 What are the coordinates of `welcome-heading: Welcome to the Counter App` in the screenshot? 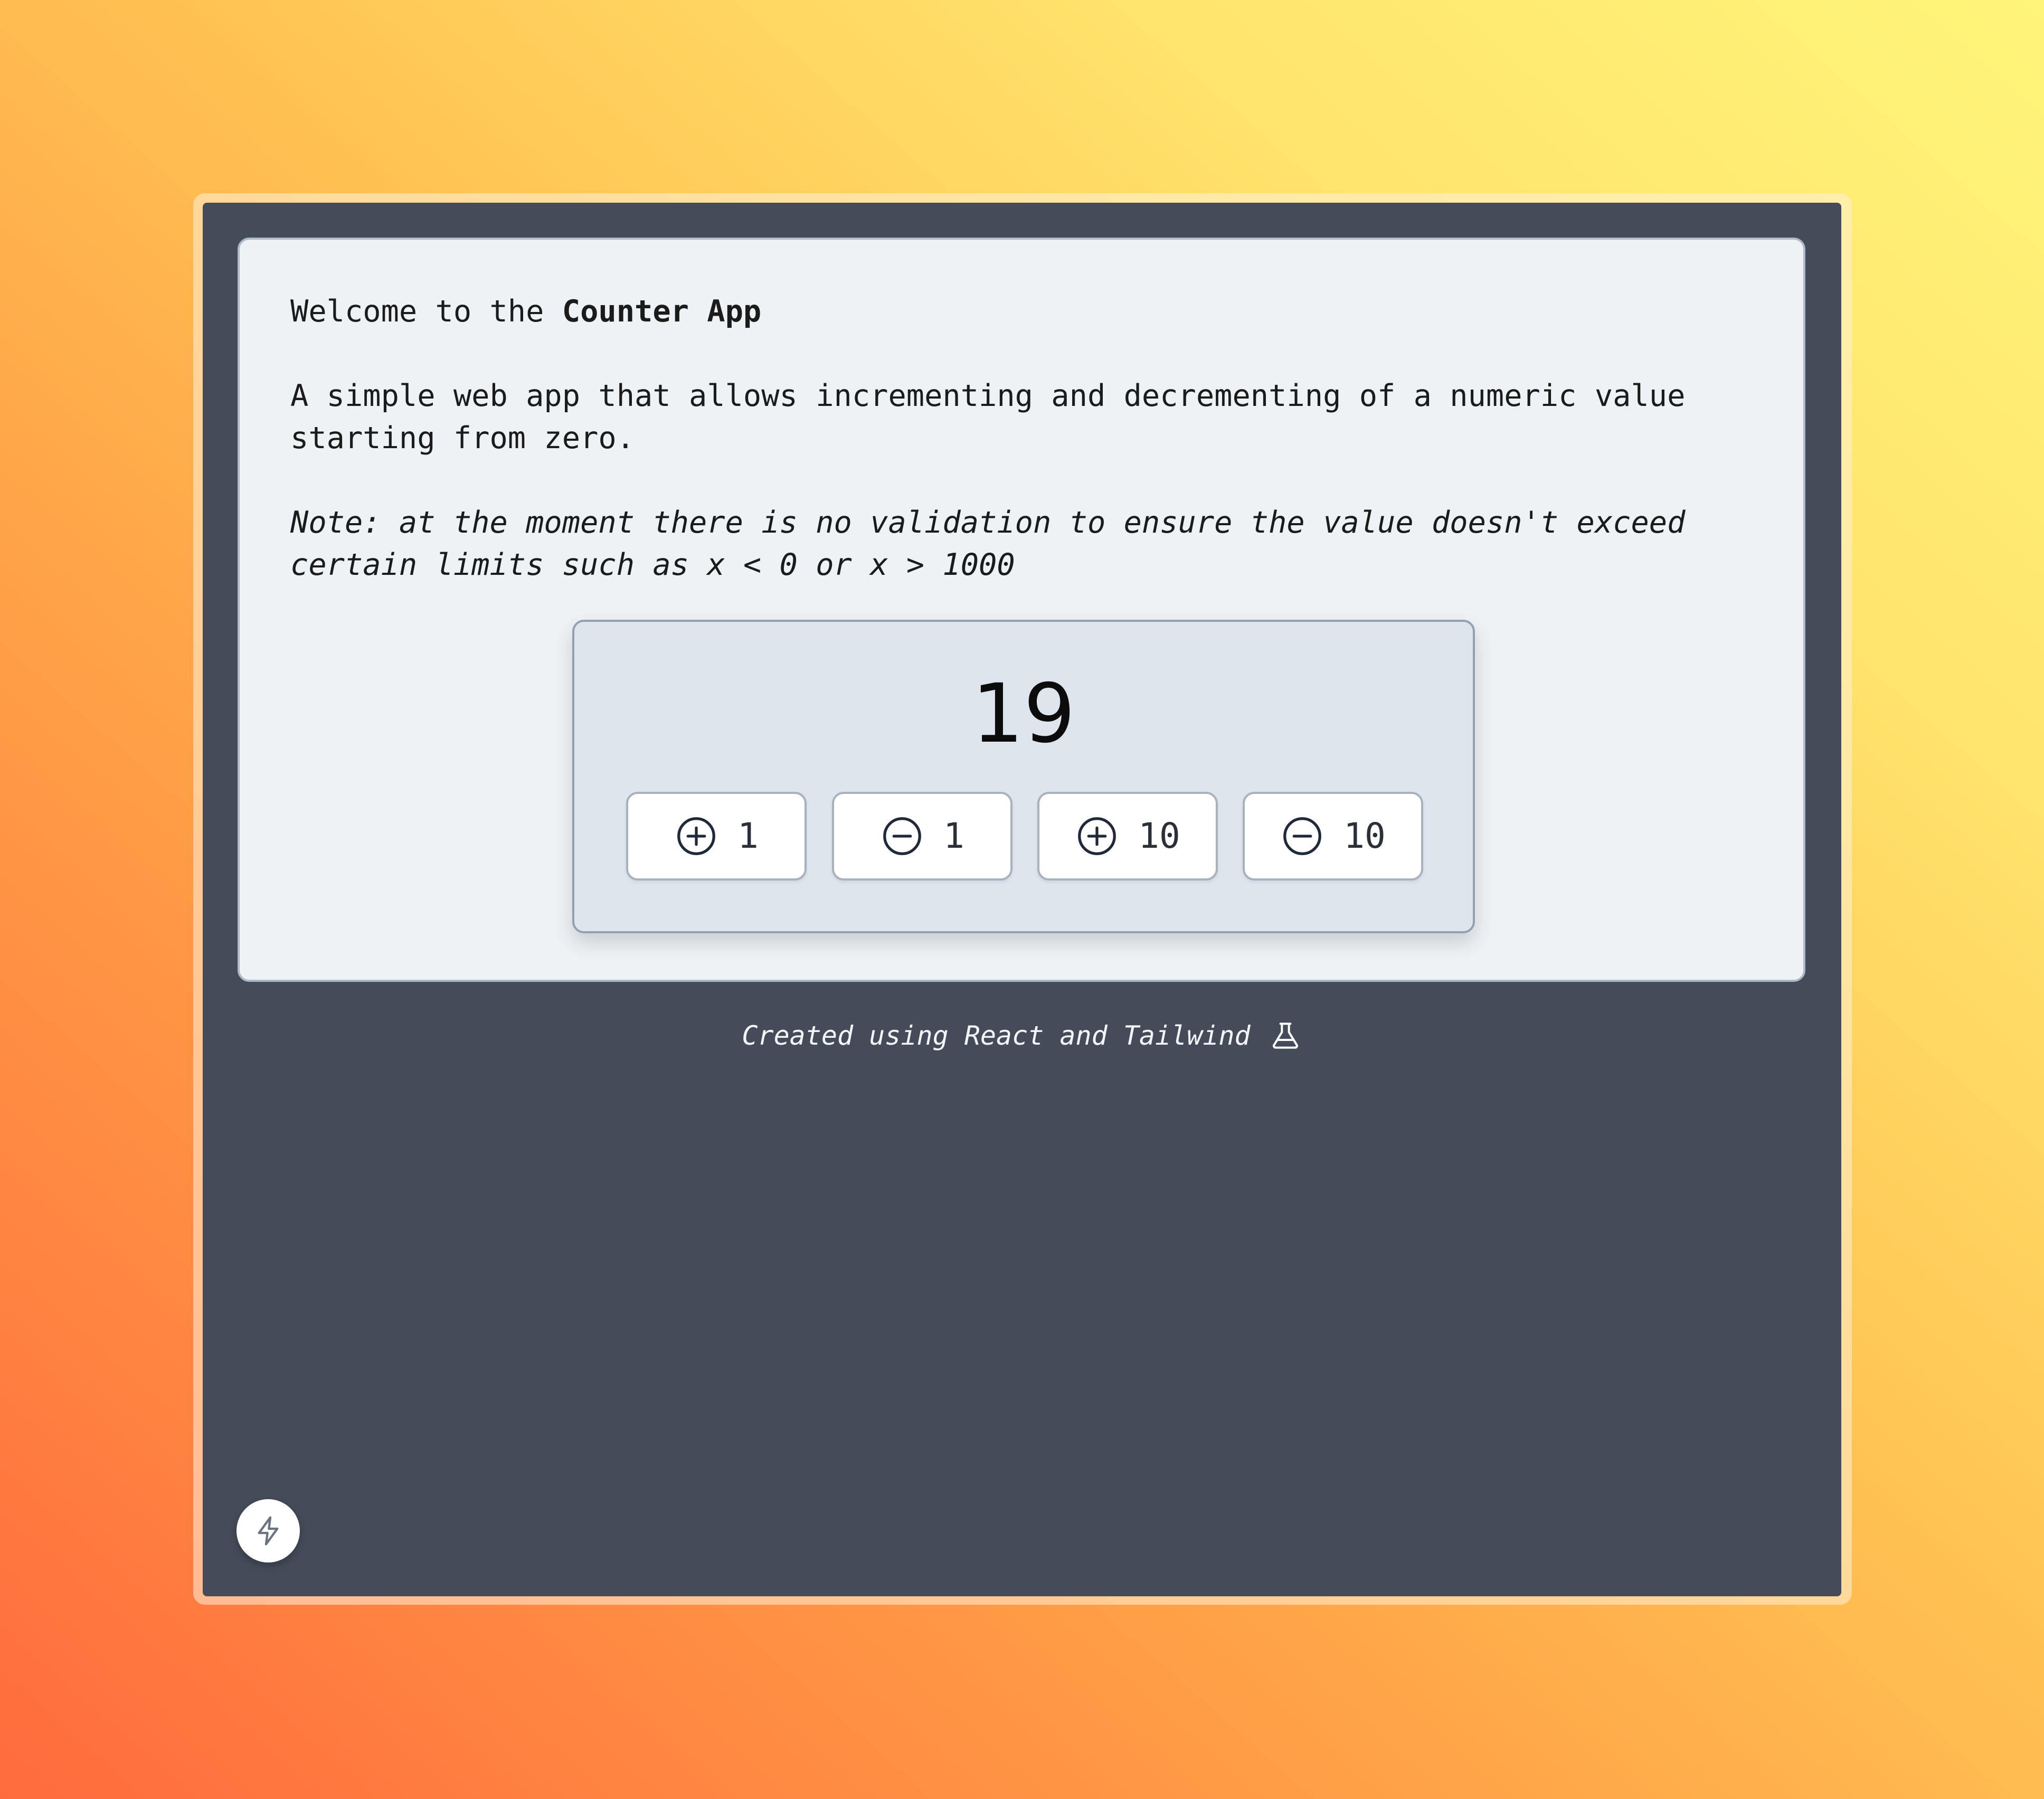 It's located at (997, 311).